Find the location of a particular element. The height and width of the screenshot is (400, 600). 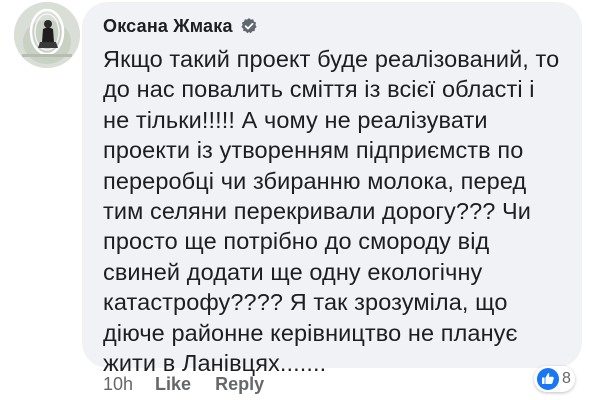

like-icon is located at coordinates (548, 379).